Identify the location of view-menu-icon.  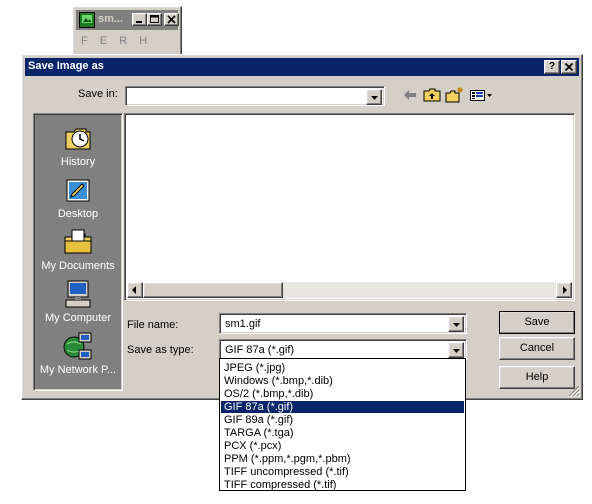
(481, 95).